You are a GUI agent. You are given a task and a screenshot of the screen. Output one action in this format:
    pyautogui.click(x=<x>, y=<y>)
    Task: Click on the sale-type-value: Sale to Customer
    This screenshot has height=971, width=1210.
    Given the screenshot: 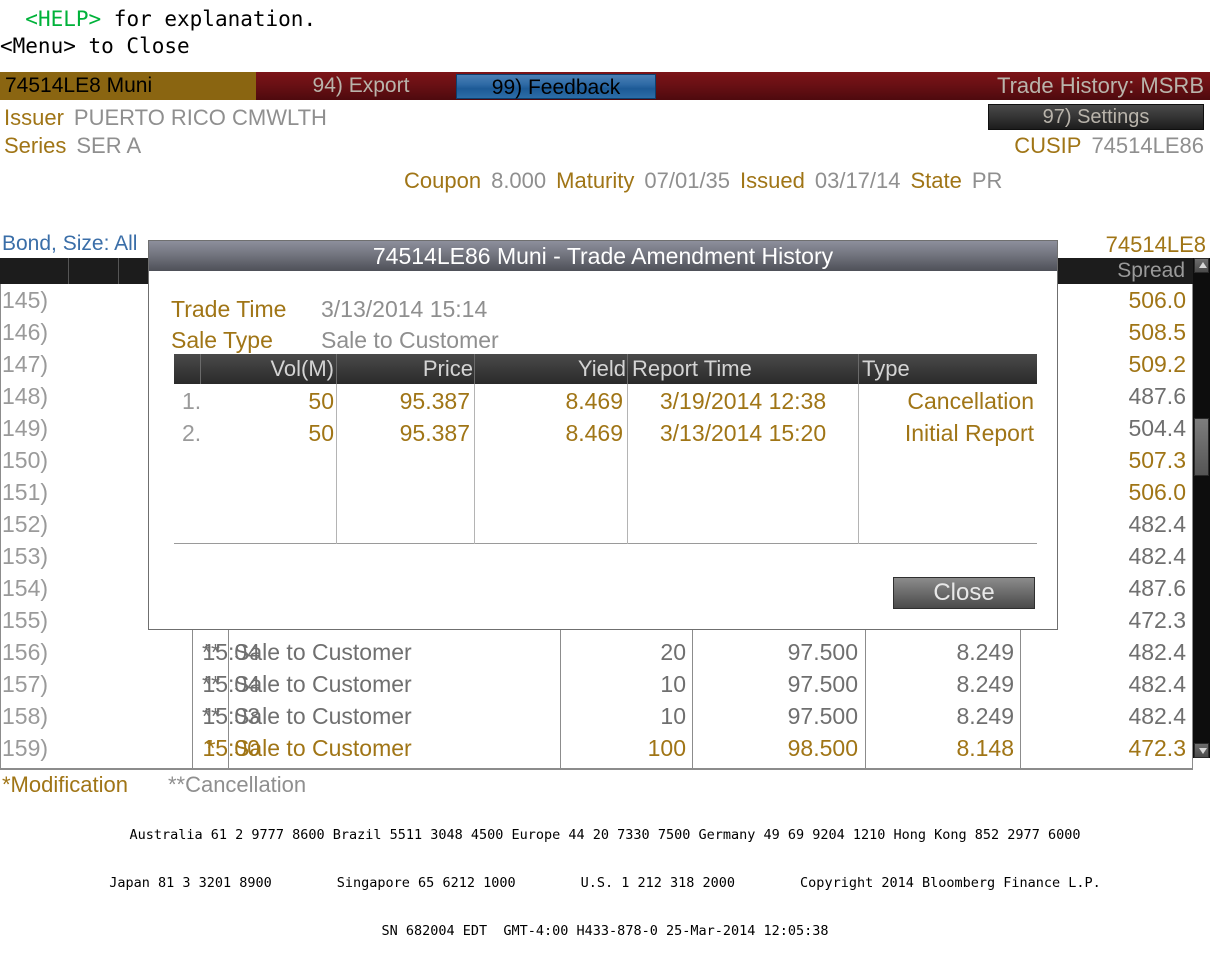 What is the action you would take?
    pyautogui.click(x=410, y=340)
    